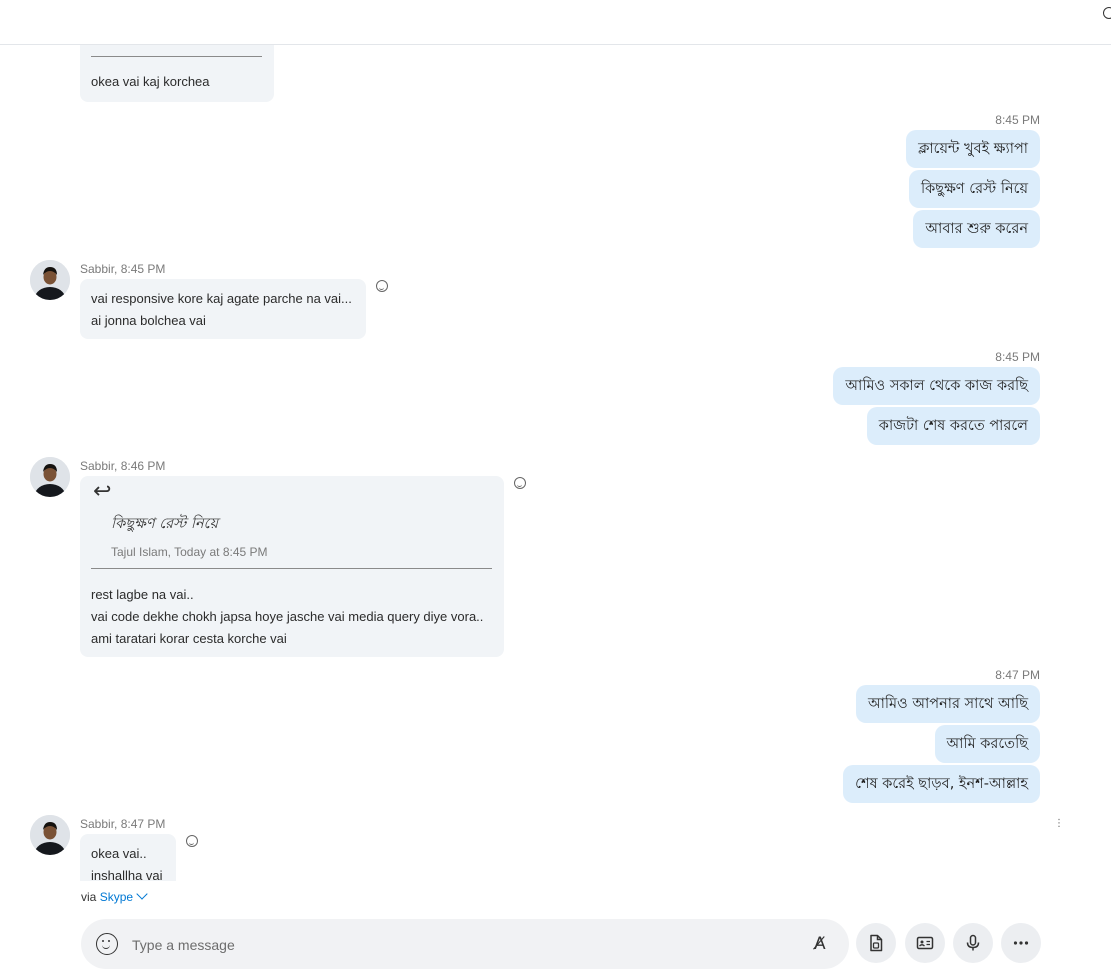 Image resolution: width=1111 pixels, height=970 pixels. I want to click on contact-card-icon, so click(925, 943).